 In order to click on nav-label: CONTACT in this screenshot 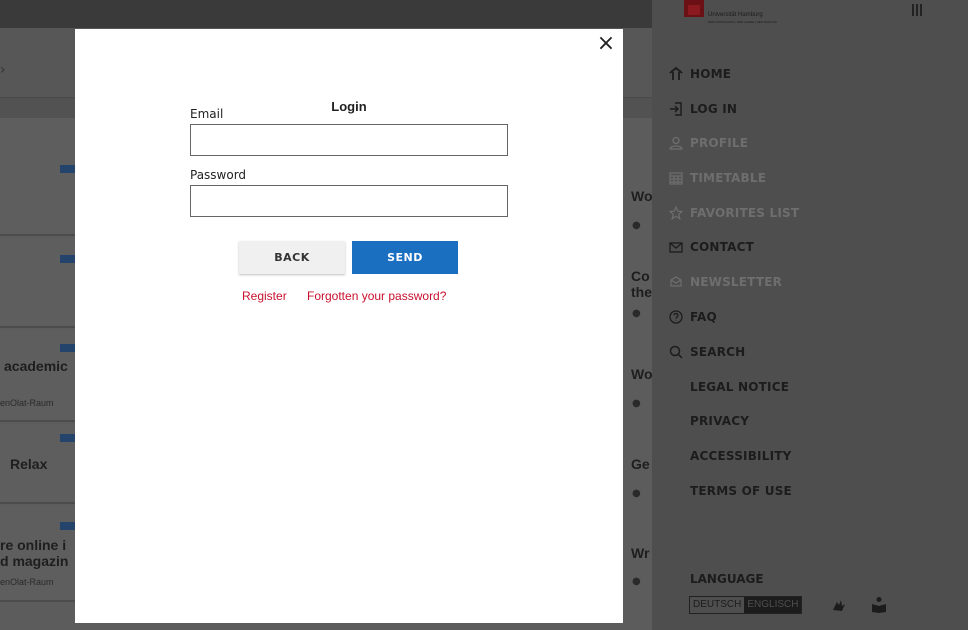, I will do `click(722, 247)`.